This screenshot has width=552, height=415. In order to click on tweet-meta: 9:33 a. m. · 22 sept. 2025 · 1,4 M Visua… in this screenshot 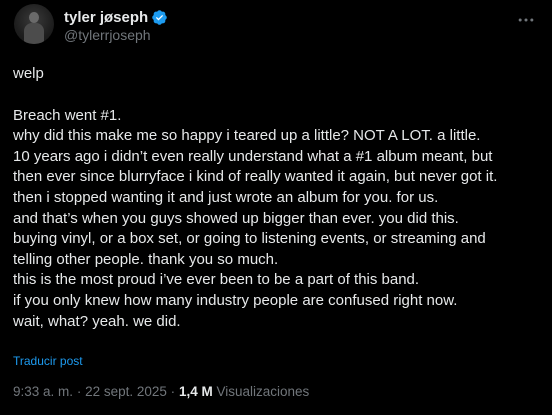, I will do `click(161, 391)`.